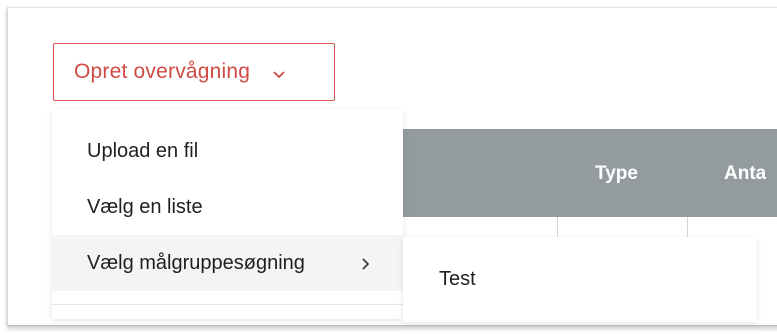 The image size is (777, 334). I want to click on menu-item-upload-file: Upload en fil, so click(227, 151).